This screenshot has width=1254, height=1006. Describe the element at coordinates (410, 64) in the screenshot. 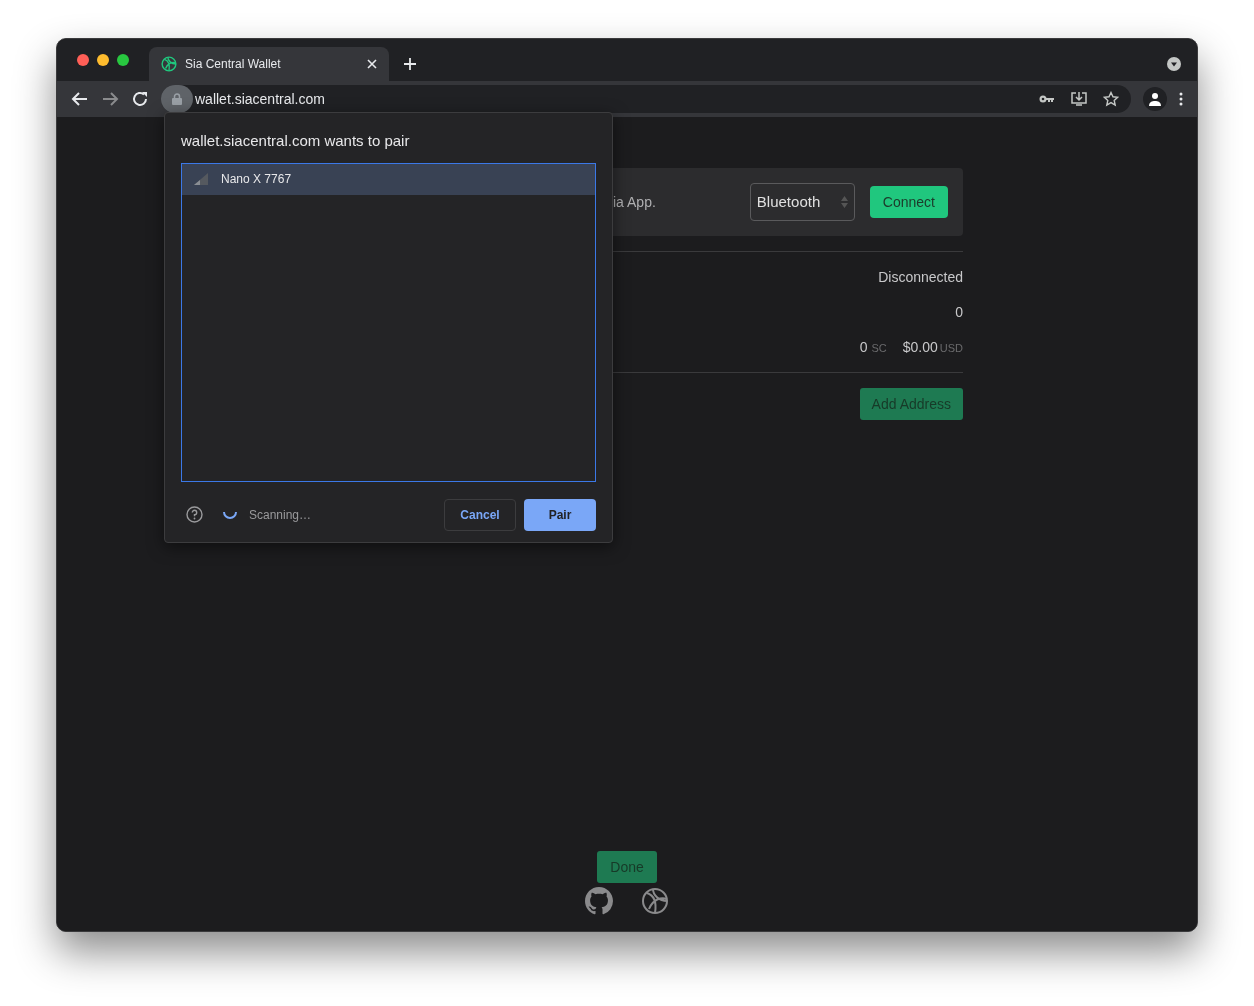

I see `new-tab-icon` at that location.